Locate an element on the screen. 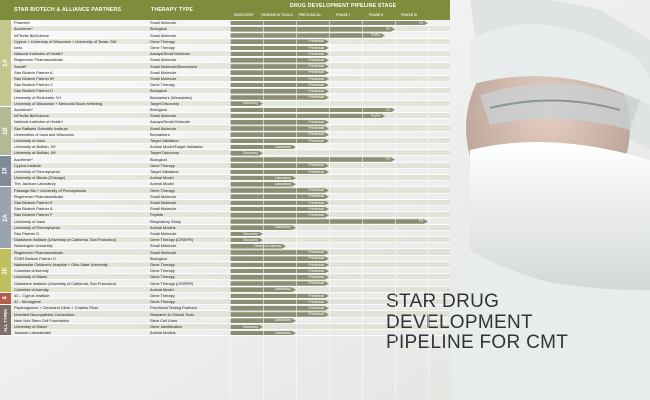  therapy-type: Gene Identification is located at coordinates (166, 327).